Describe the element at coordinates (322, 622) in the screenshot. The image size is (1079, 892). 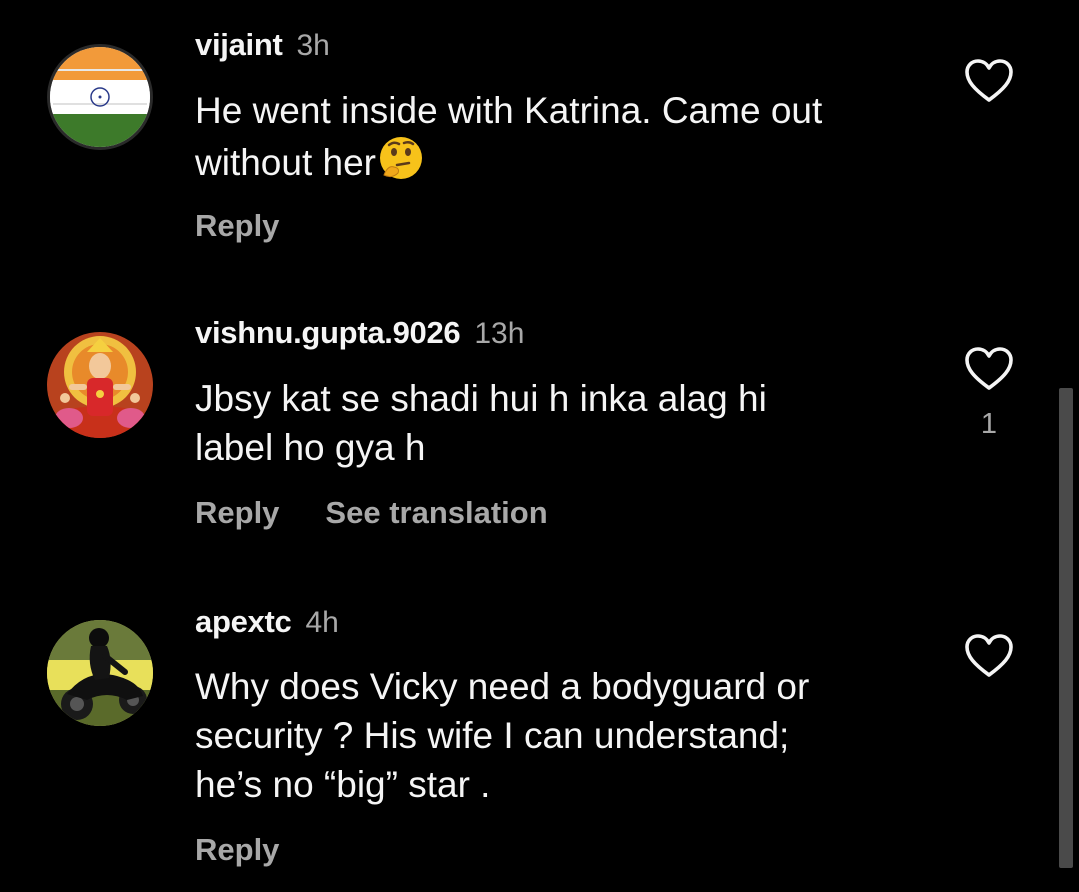
I see `timestamp: 4h` at that location.